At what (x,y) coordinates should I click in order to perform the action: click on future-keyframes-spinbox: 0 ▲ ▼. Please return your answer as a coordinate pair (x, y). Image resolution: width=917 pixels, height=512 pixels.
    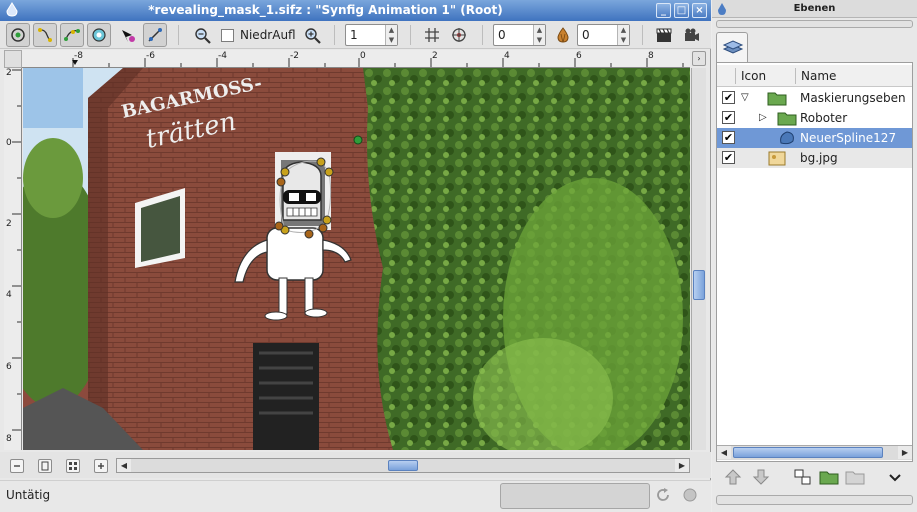
    Looking at the image, I should click on (603, 35).